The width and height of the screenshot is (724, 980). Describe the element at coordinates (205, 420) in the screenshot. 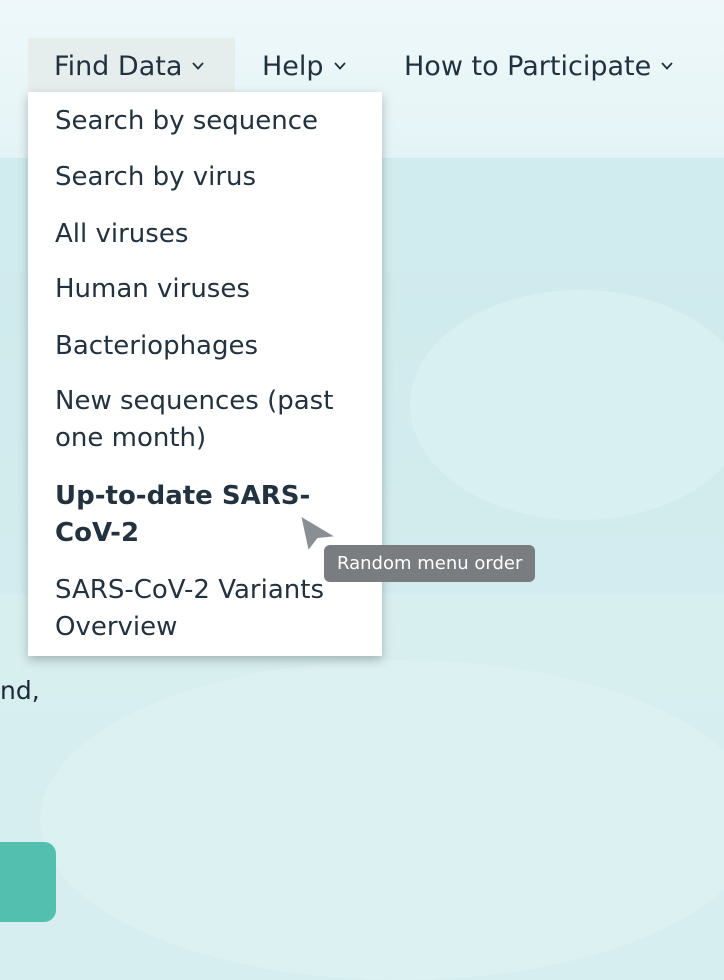

I see `menu-item-new-sequences: New sequences (past one month)` at that location.